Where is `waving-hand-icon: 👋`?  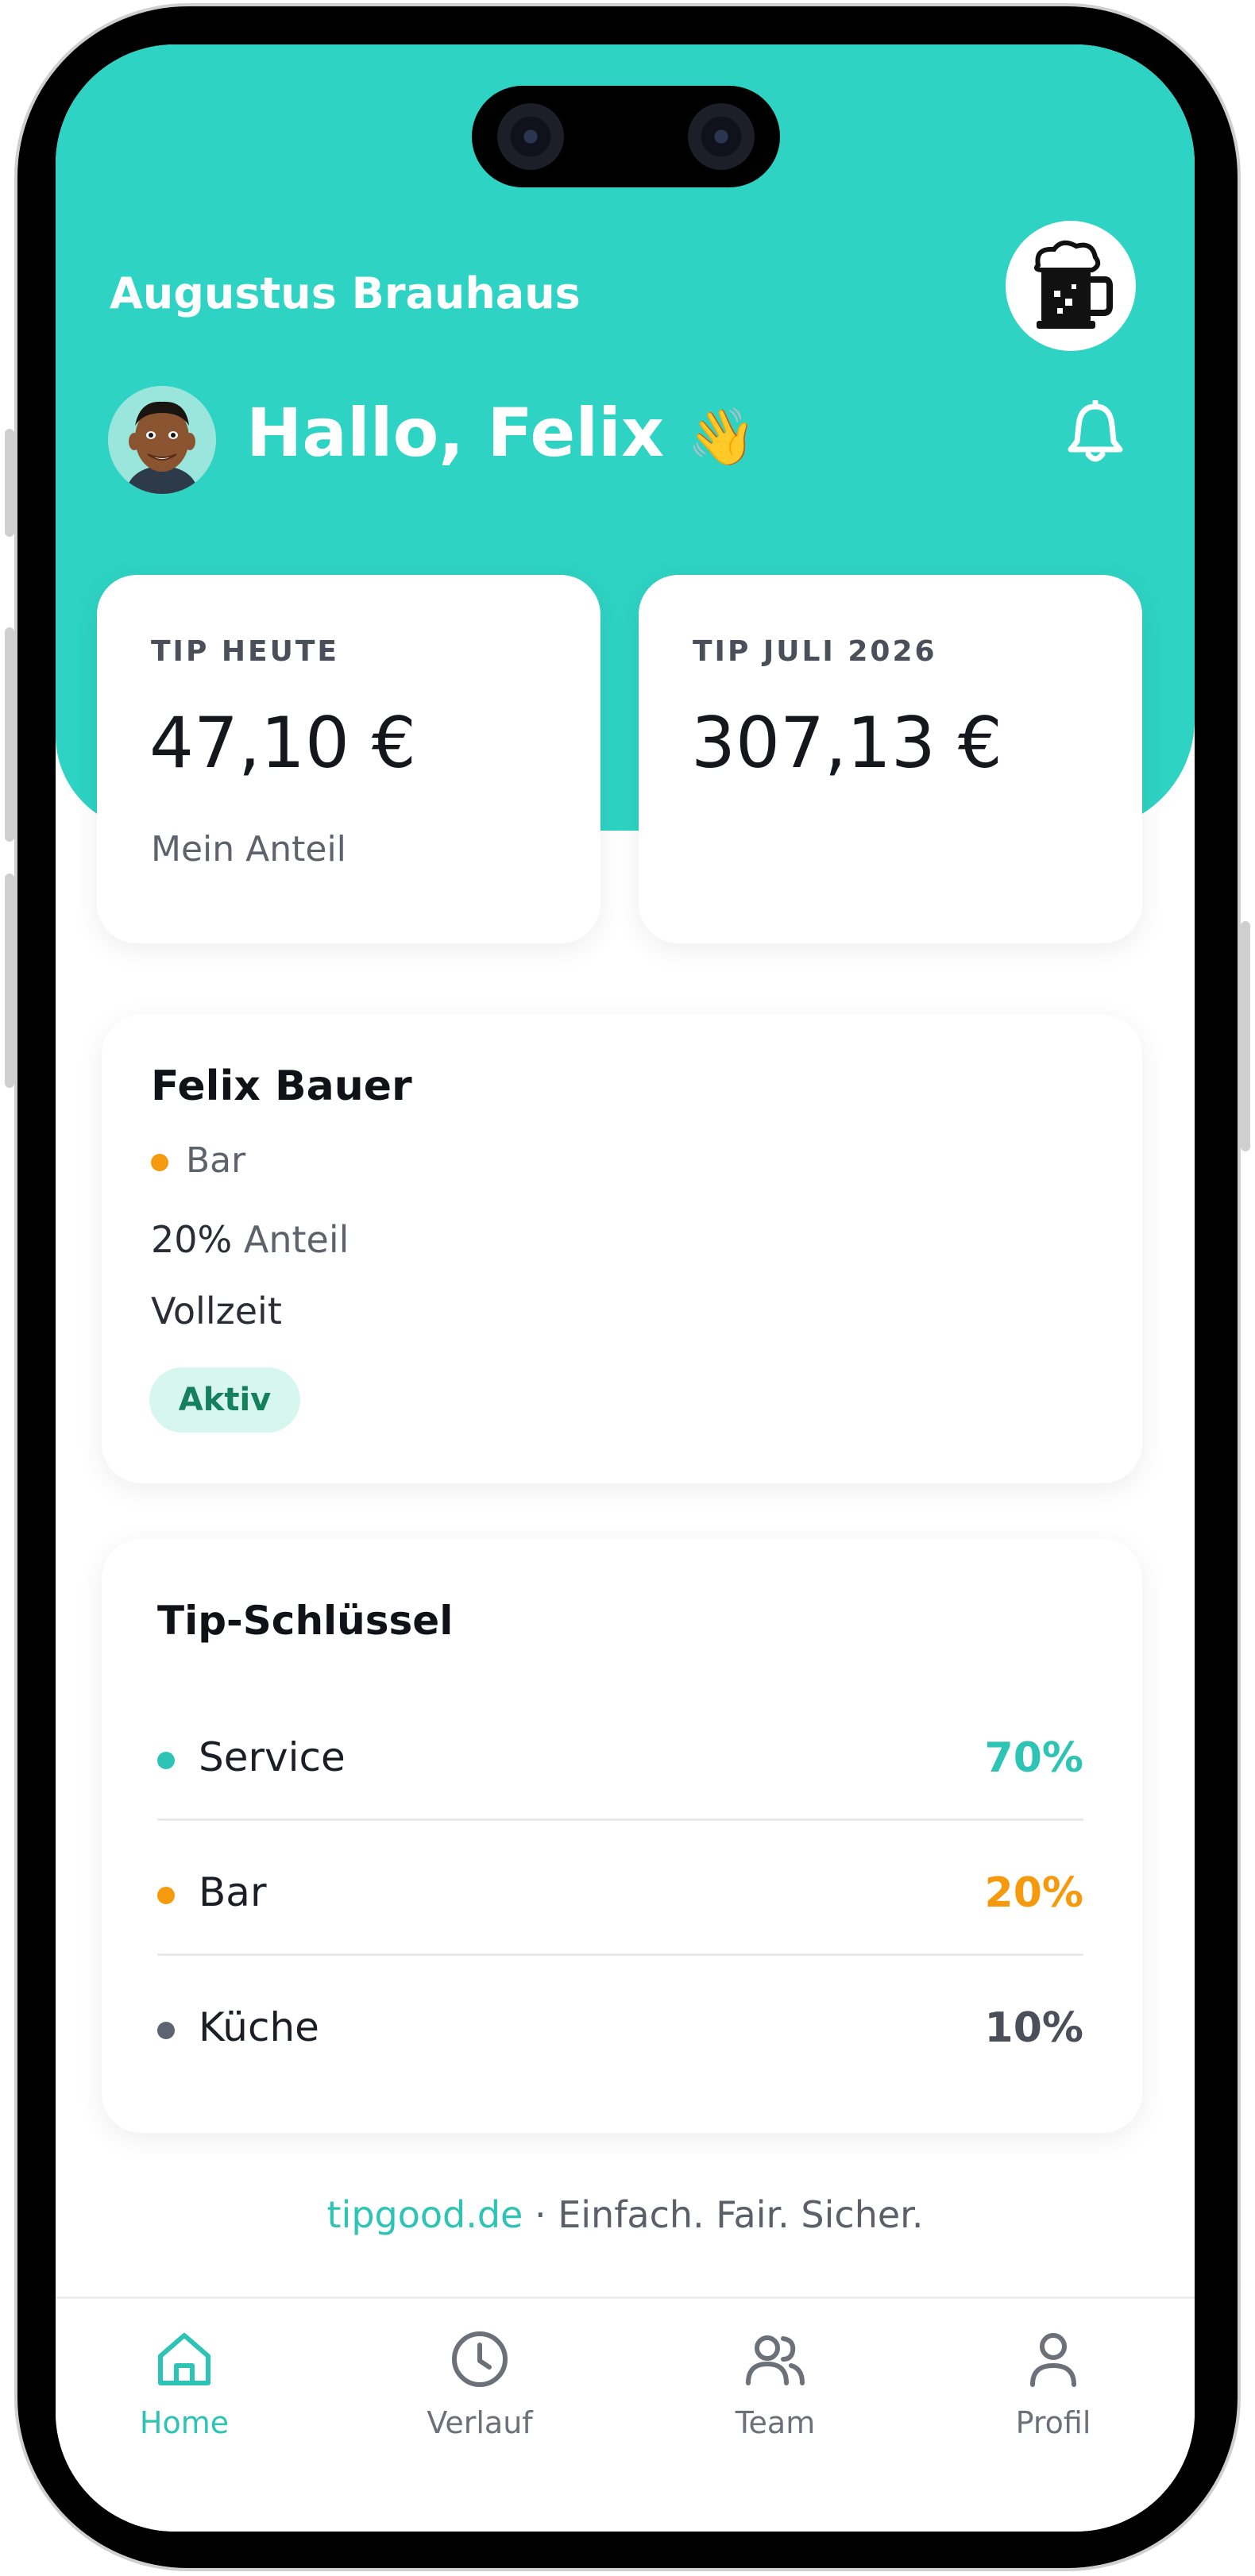
waving-hand-icon: 👋 is located at coordinates (722, 437).